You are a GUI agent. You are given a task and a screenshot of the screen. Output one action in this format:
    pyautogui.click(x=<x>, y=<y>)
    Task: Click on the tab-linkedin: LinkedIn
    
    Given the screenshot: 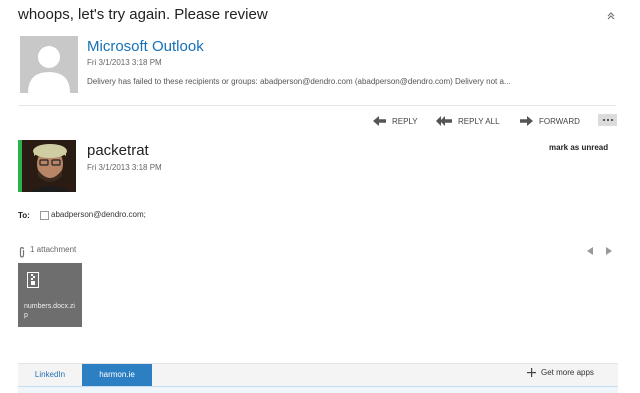 What is the action you would take?
    pyautogui.click(x=50, y=375)
    